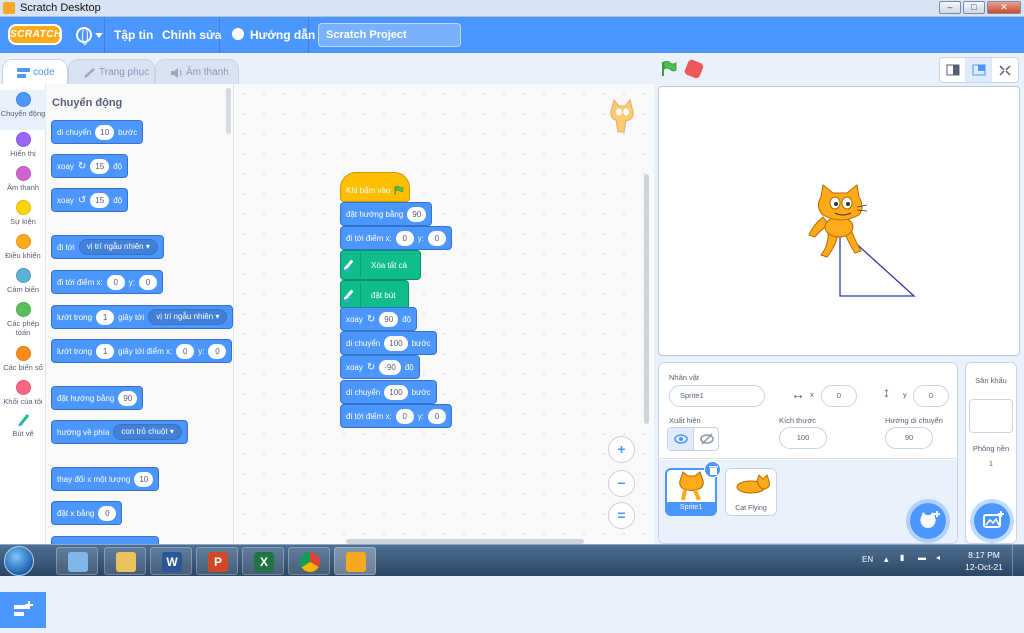 Image resolution: width=1024 pixels, height=633 pixels. Describe the element at coordinates (938, 557) in the screenshot. I see `volume-icon: ◂` at that location.